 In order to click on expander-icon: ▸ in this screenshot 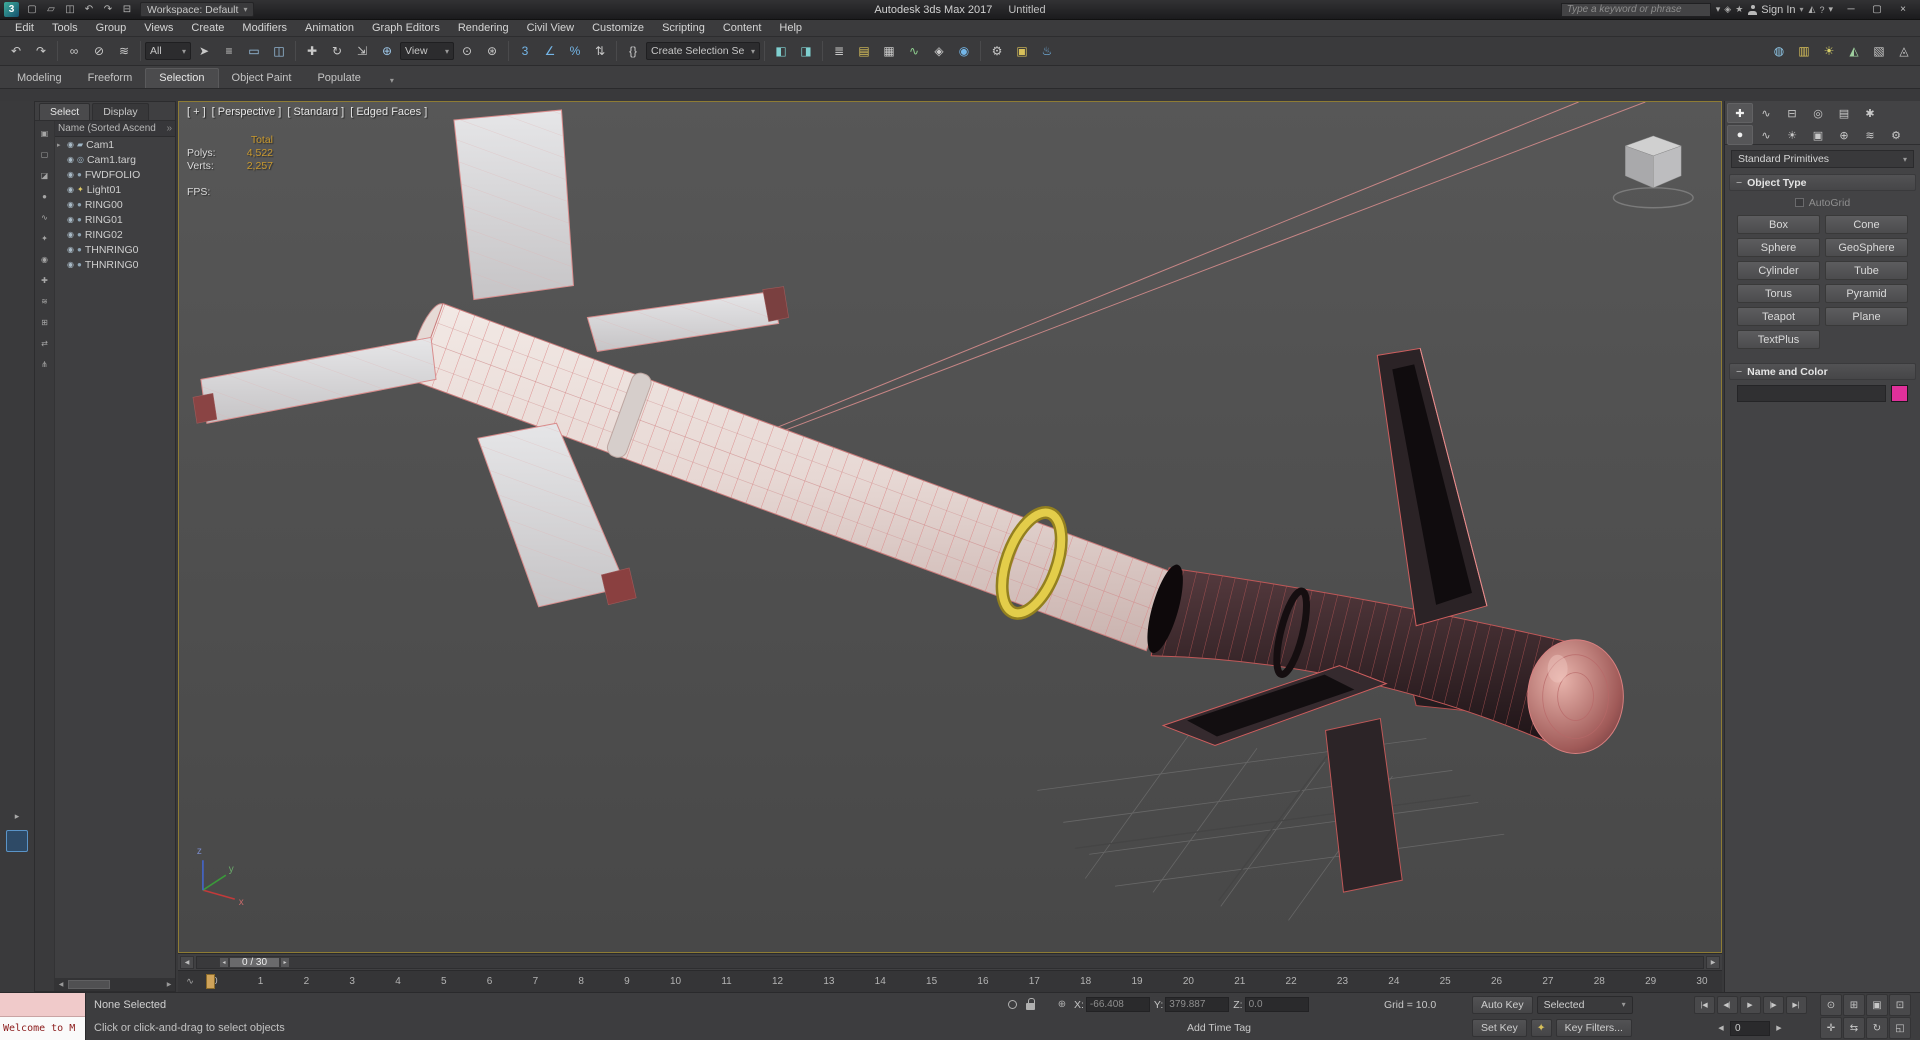, I will do `click(60, 145)`.